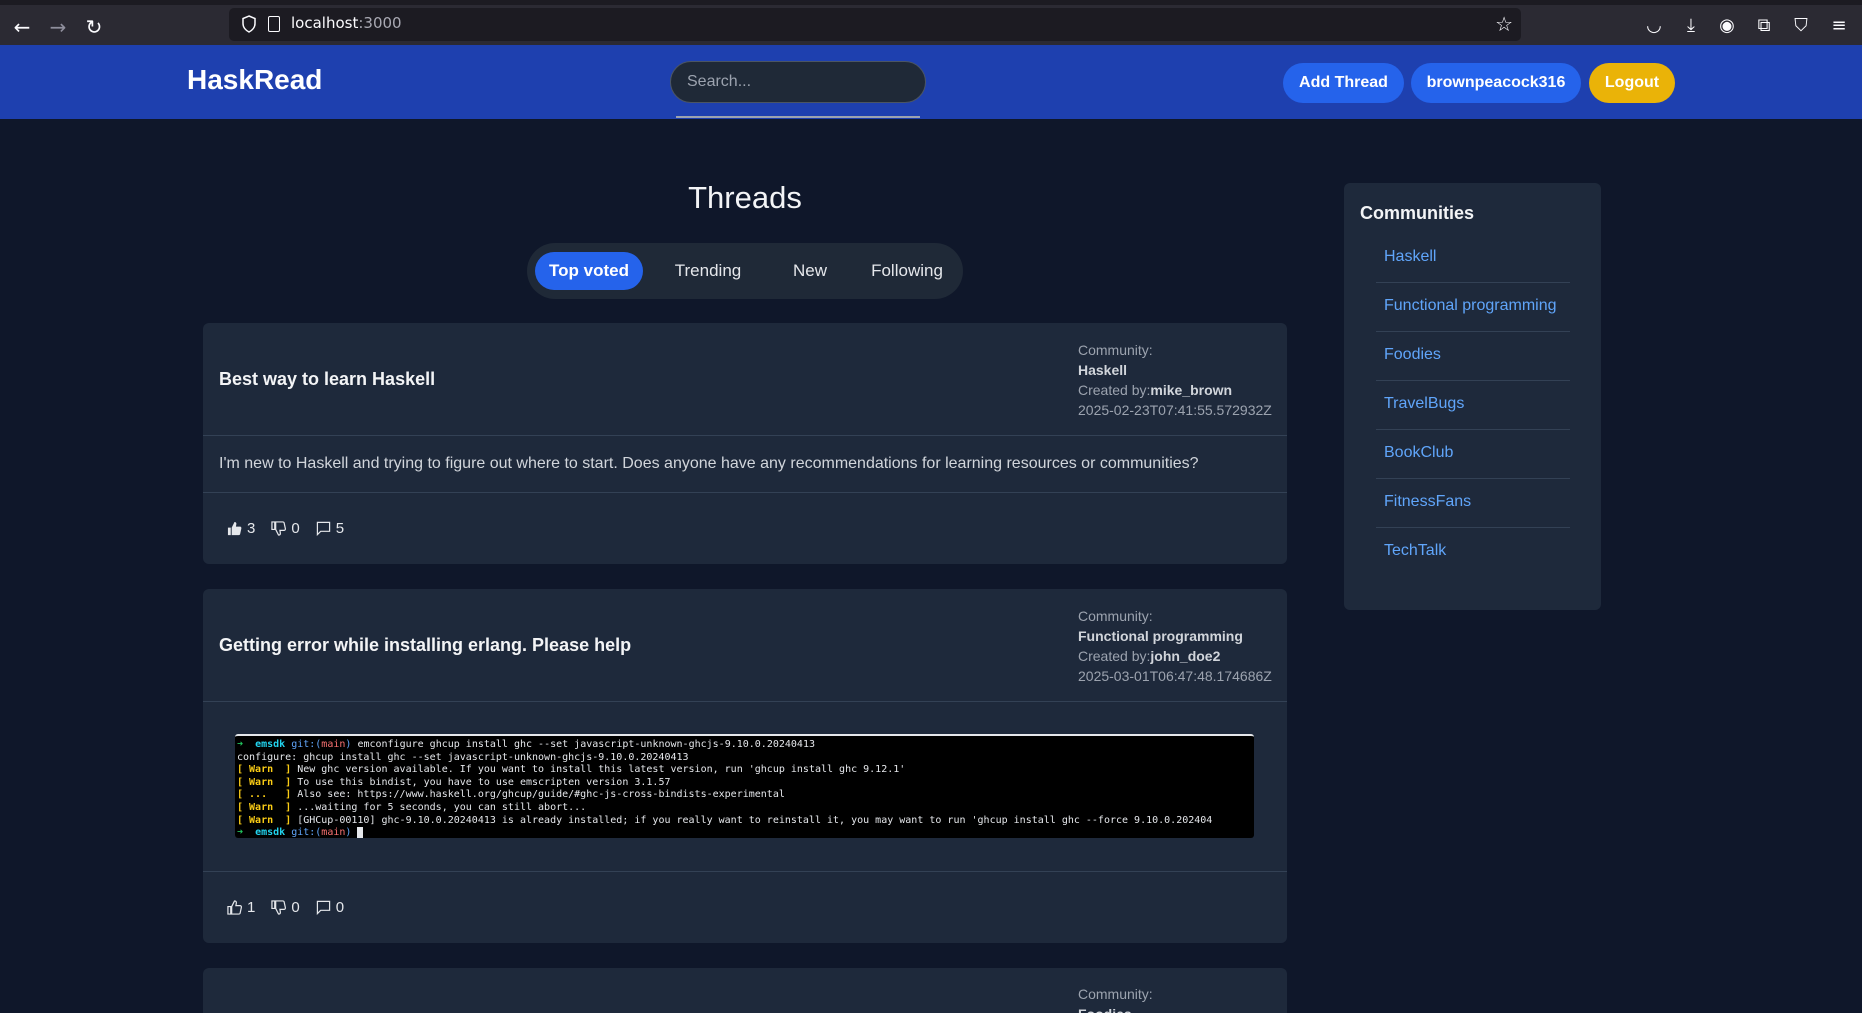 Image resolution: width=1862 pixels, height=1013 pixels. I want to click on sidebar-item-label: FitnessFans, so click(1427, 502).